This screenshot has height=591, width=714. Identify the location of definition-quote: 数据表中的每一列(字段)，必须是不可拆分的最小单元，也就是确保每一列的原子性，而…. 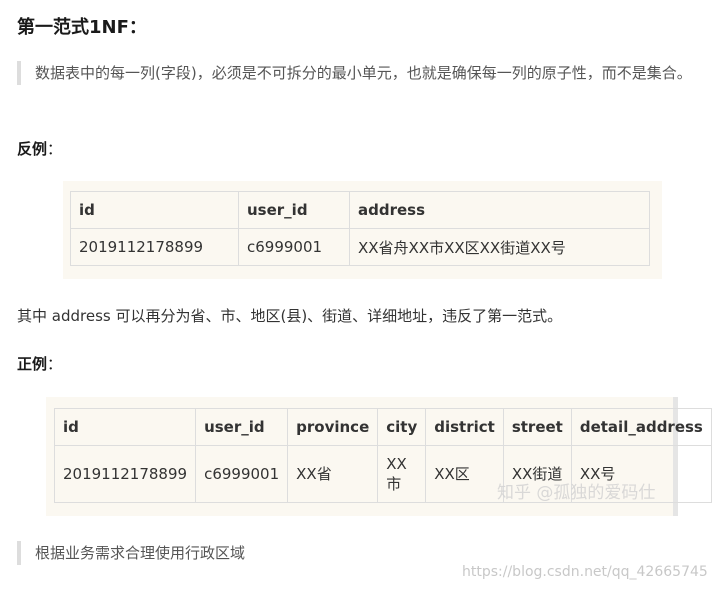
(365, 73).